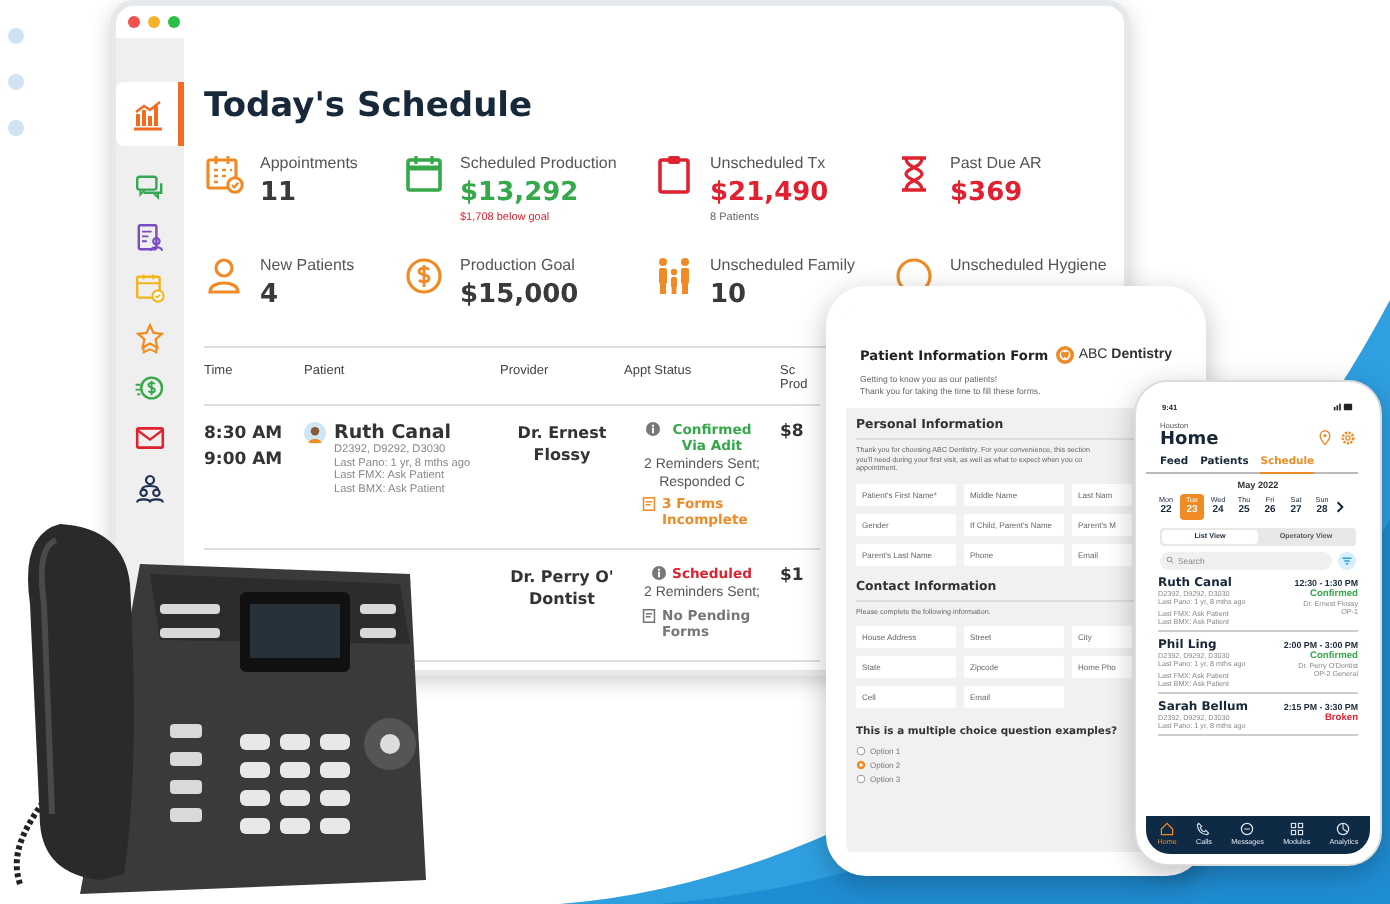 The height and width of the screenshot is (904, 1390). What do you see at coordinates (1296, 829) in the screenshot?
I see `grid-icon` at bounding box center [1296, 829].